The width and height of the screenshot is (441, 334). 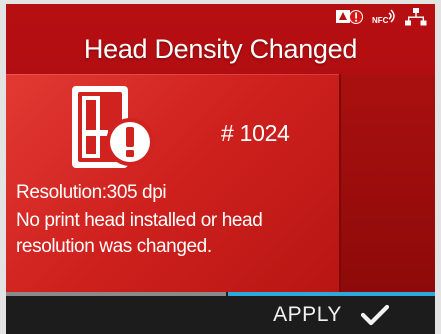 I want to click on check-icon, so click(x=374, y=315).